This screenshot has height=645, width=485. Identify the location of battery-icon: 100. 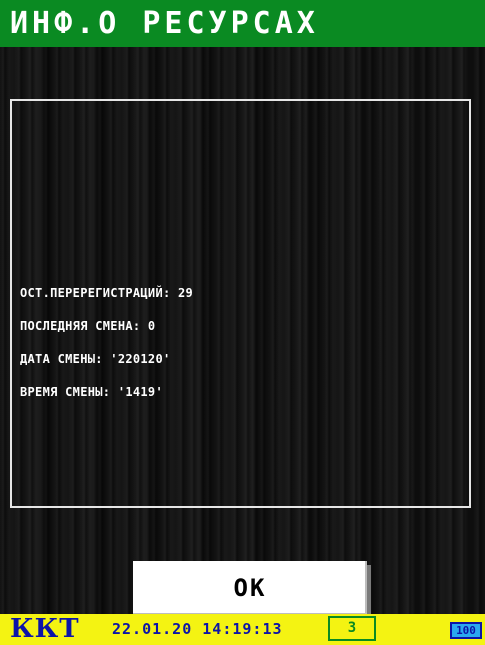
(466, 630).